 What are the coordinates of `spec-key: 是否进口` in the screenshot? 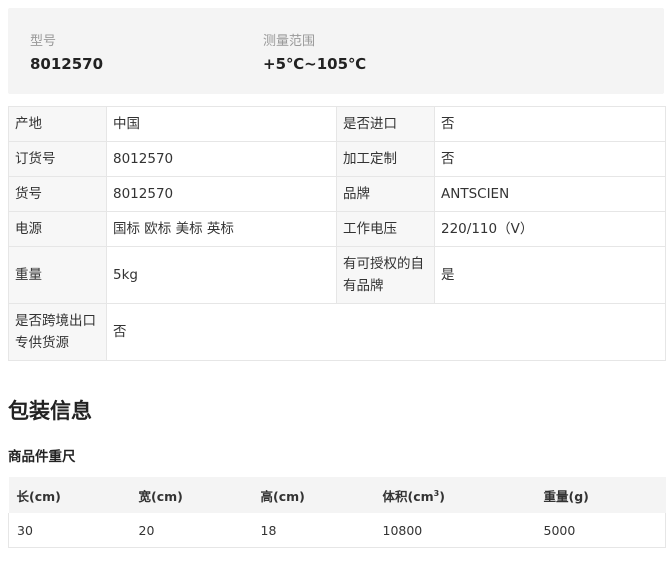 It's located at (385, 124).